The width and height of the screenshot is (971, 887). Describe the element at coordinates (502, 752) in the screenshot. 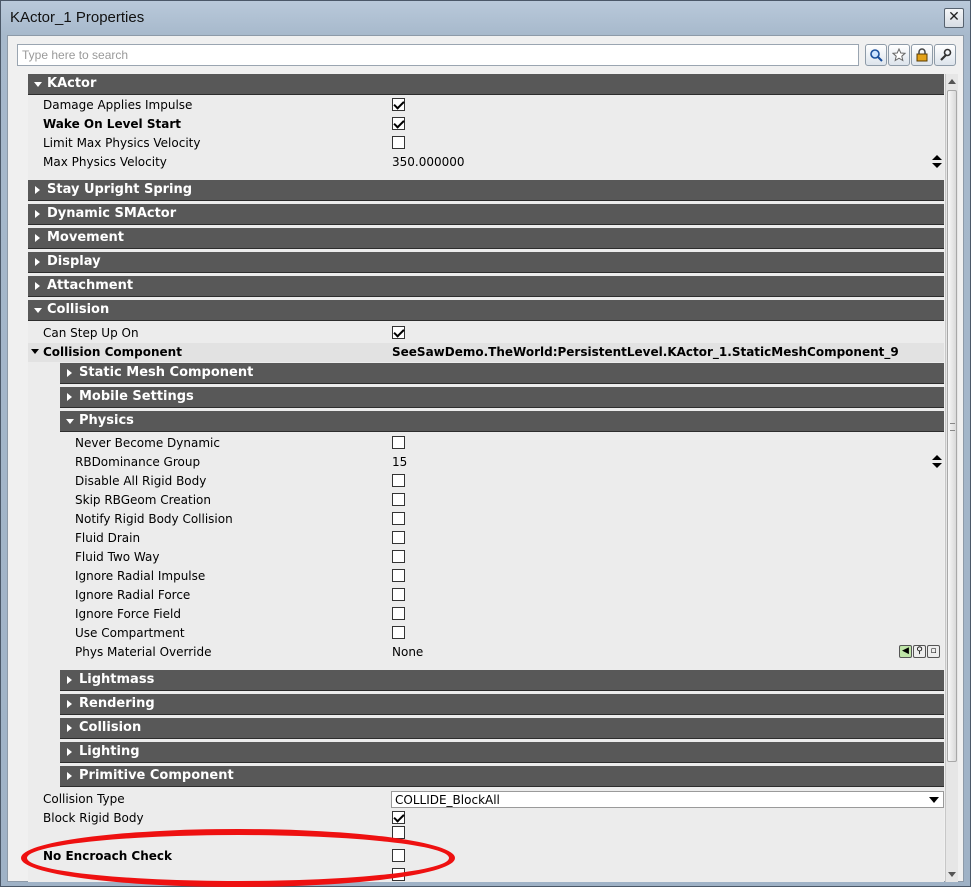

I see `subcategory-lighting: Lighting` at that location.